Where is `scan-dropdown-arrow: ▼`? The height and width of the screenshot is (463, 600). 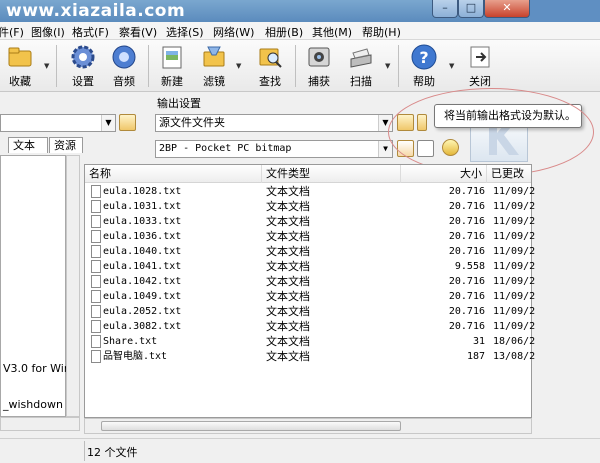
scan-dropdown-arrow: ▼ is located at coordinates (387, 66).